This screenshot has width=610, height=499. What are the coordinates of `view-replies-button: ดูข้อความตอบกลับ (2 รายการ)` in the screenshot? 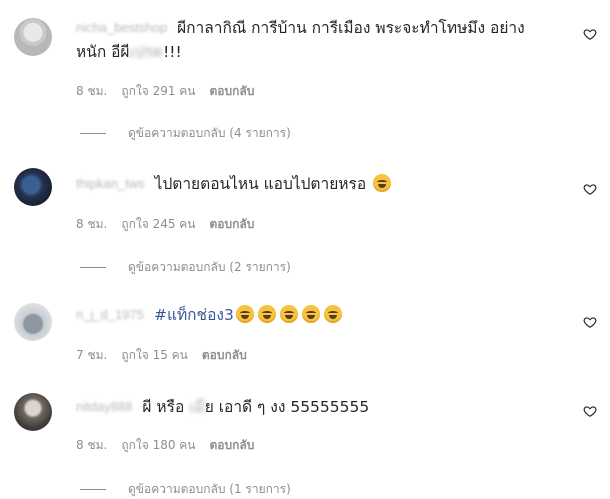 It's located at (185, 267).